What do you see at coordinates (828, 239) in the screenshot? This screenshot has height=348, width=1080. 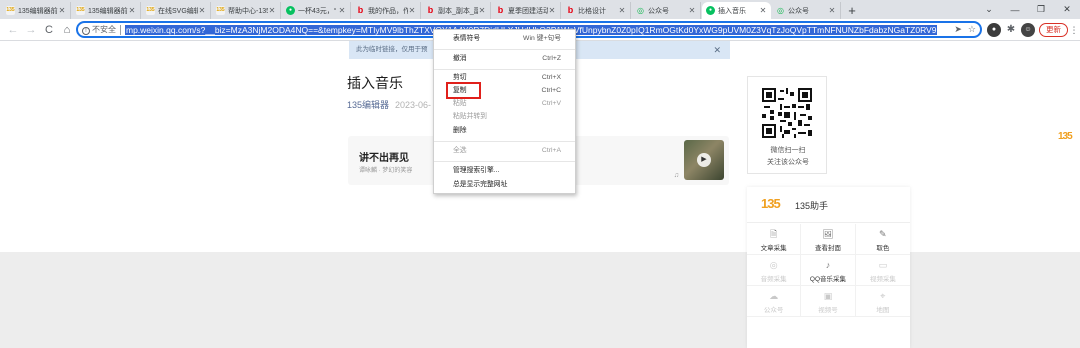 I see `view-cover-button: 🖼 查看封面` at bounding box center [828, 239].